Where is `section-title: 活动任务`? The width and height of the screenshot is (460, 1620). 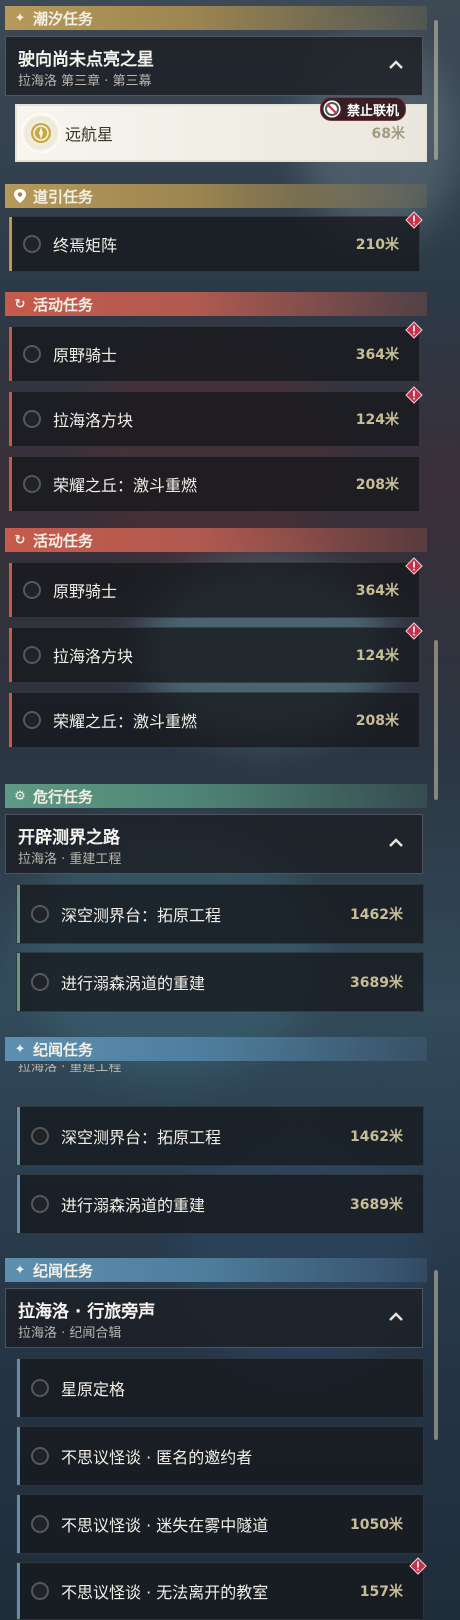
section-title: 活动任务 is located at coordinates (63, 540).